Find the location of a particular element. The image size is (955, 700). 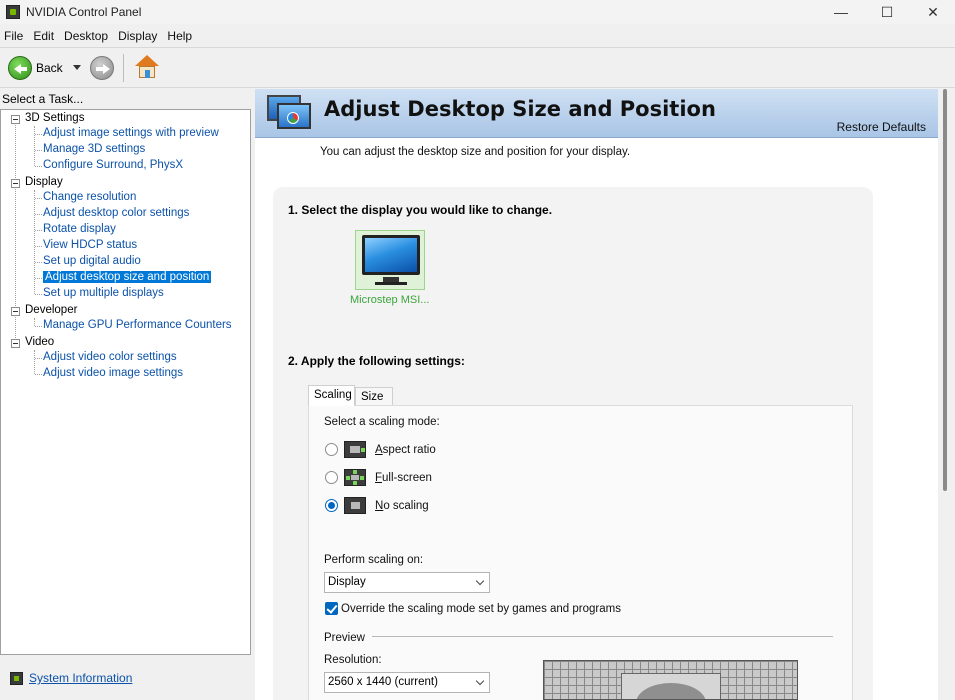

tree-category-3d-settings: 3D Settings is located at coordinates (54, 118).